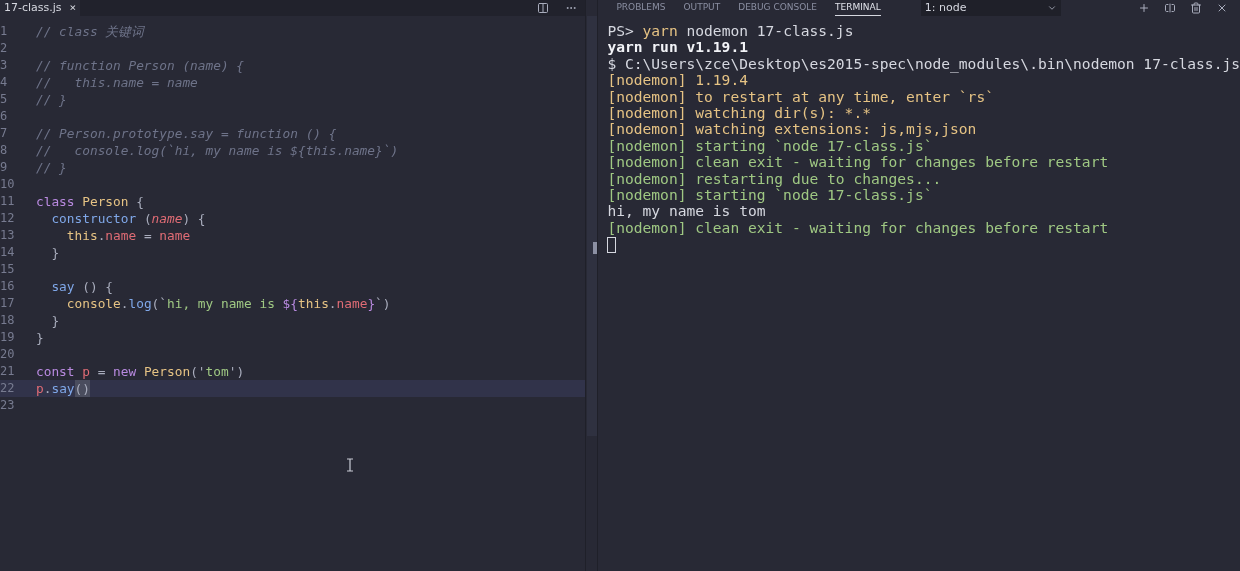 This screenshot has height=571, width=1240. I want to click on line-number: 5, so click(4, 99).